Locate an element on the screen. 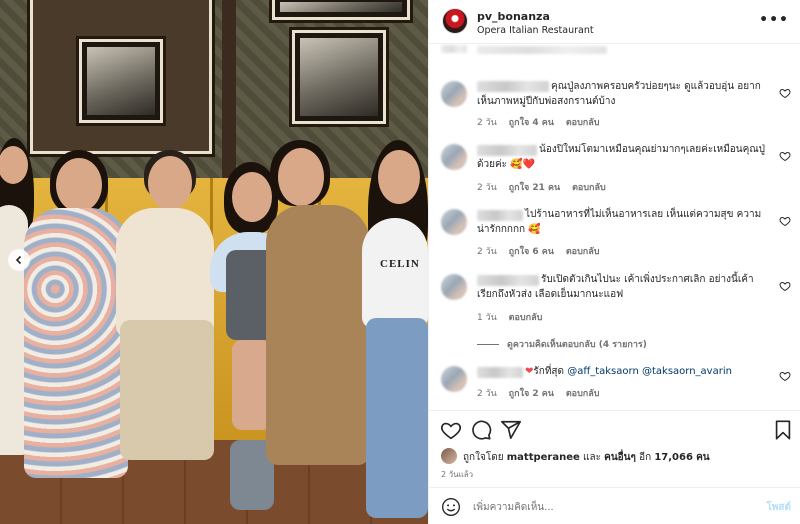 This screenshot has height=524, width=800. likes-prefix: ถูกใจโดย is located at coordinates (483, 457).